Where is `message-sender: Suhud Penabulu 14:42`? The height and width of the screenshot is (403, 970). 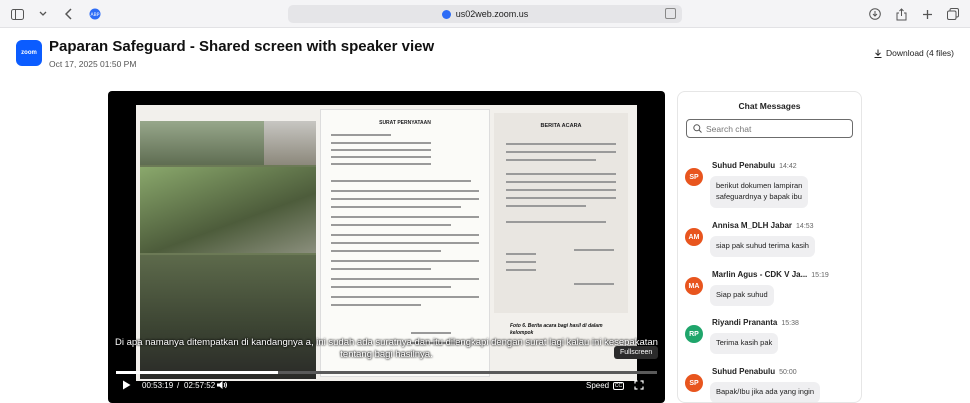 message-sender: Suhud Penabulu 14:42 is located at coordinates (754, 165).